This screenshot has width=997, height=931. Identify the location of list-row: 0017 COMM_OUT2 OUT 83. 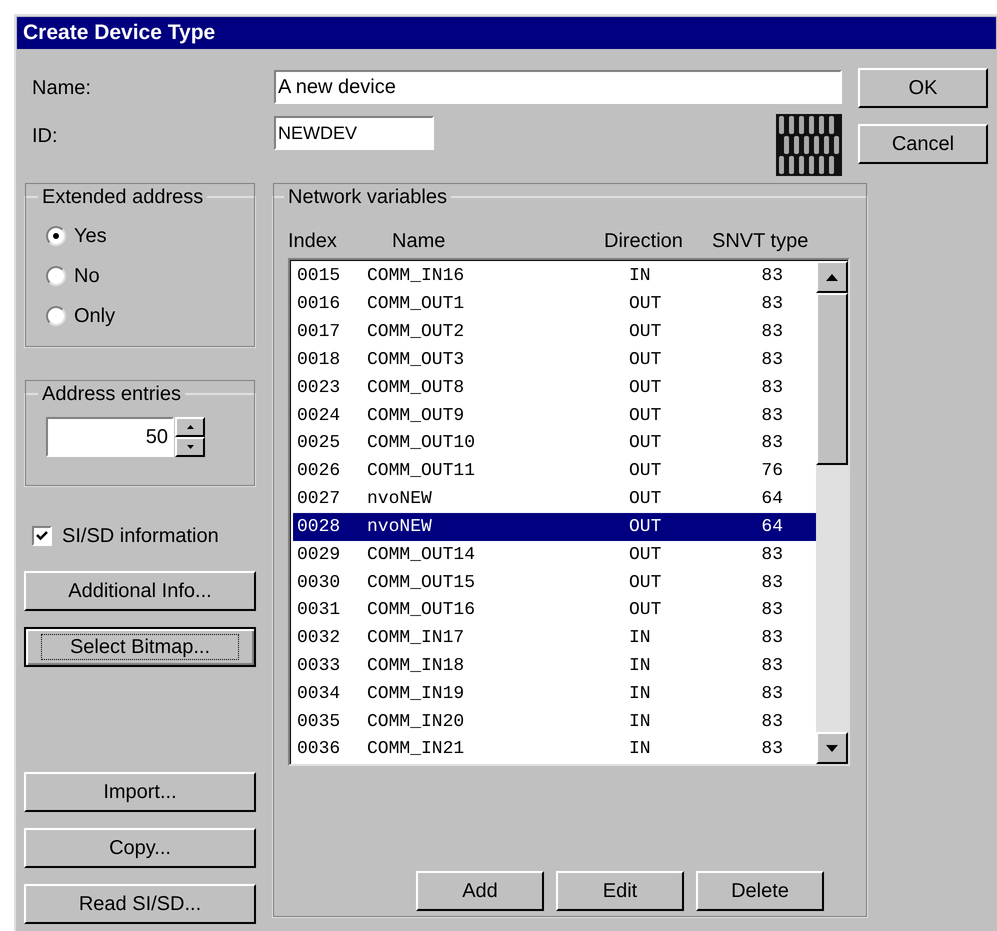
(554, 332).